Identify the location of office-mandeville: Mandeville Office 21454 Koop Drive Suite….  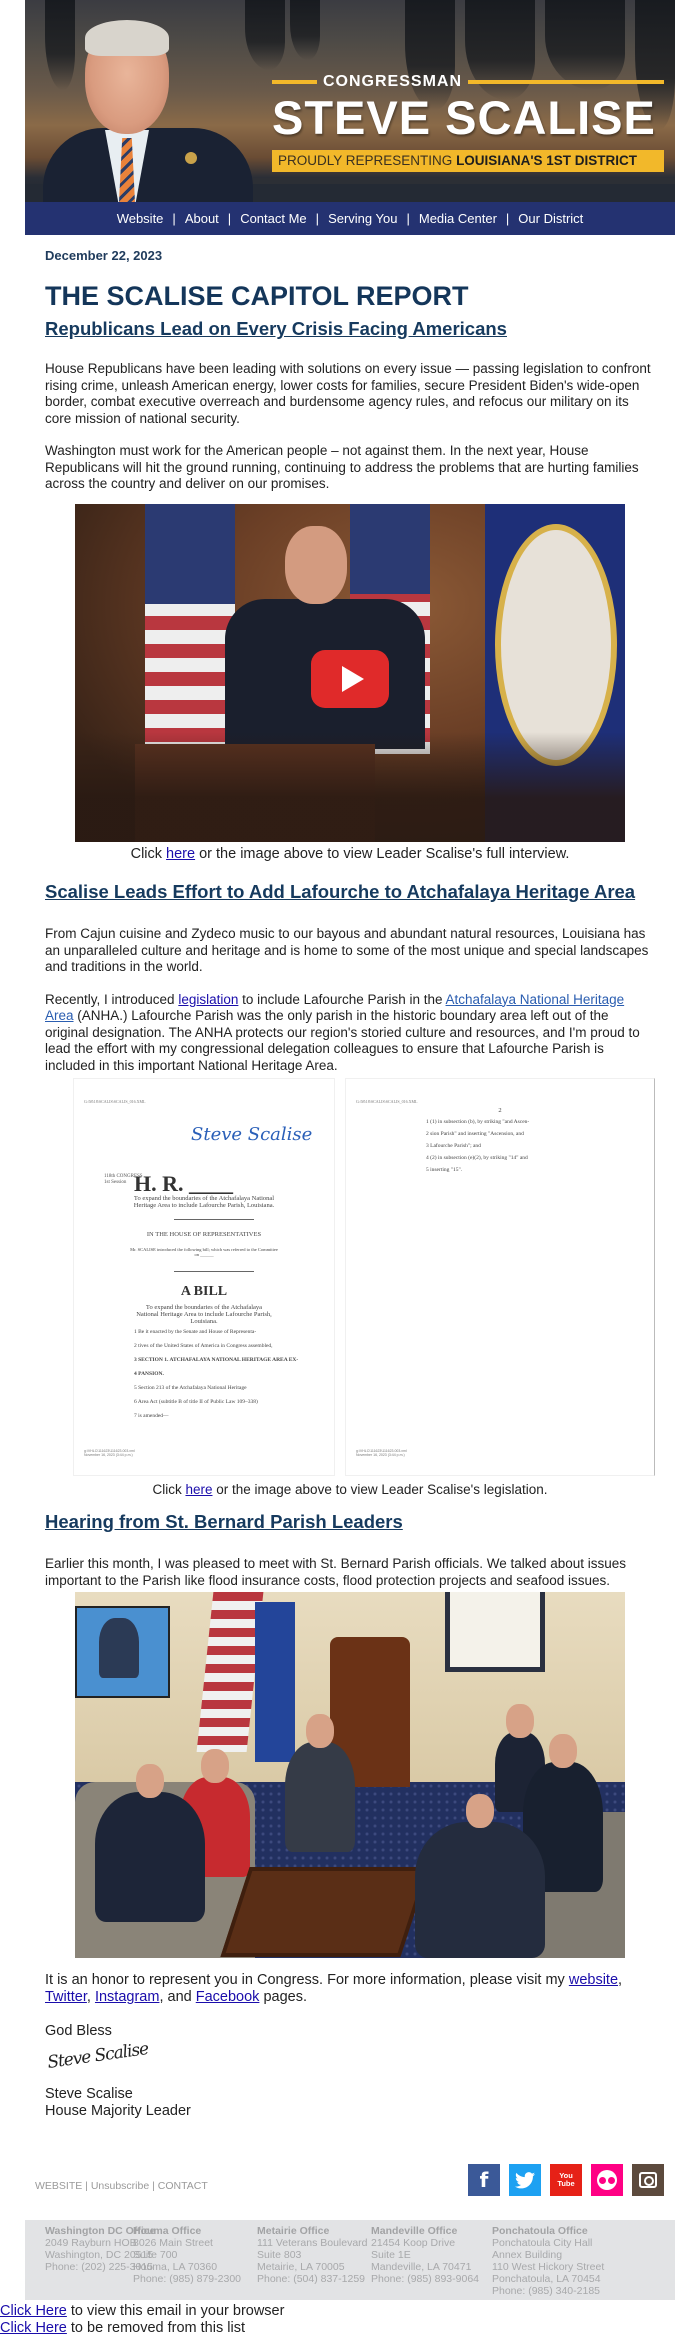
(425, 2255).